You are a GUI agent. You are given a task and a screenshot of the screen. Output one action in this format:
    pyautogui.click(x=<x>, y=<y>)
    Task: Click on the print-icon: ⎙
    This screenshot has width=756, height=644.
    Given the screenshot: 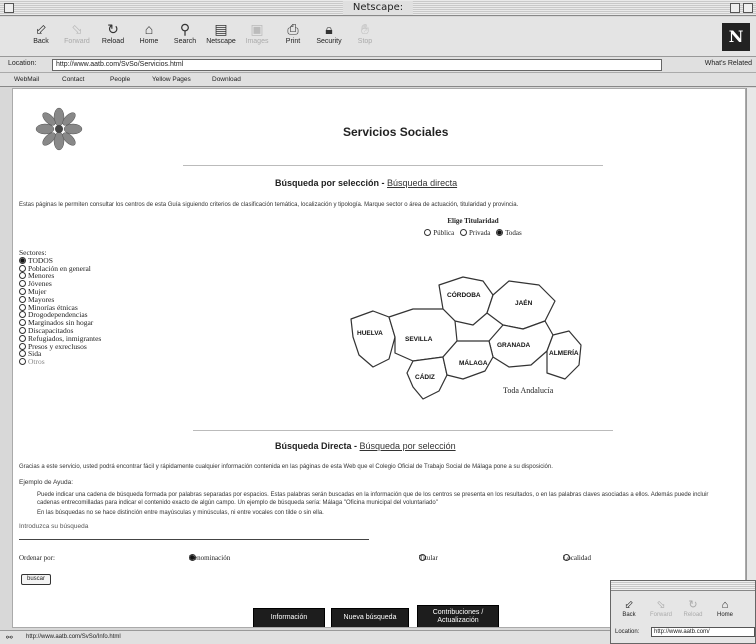 What is the action you would take?
    pyautogui.click(x=293, y=29)
    